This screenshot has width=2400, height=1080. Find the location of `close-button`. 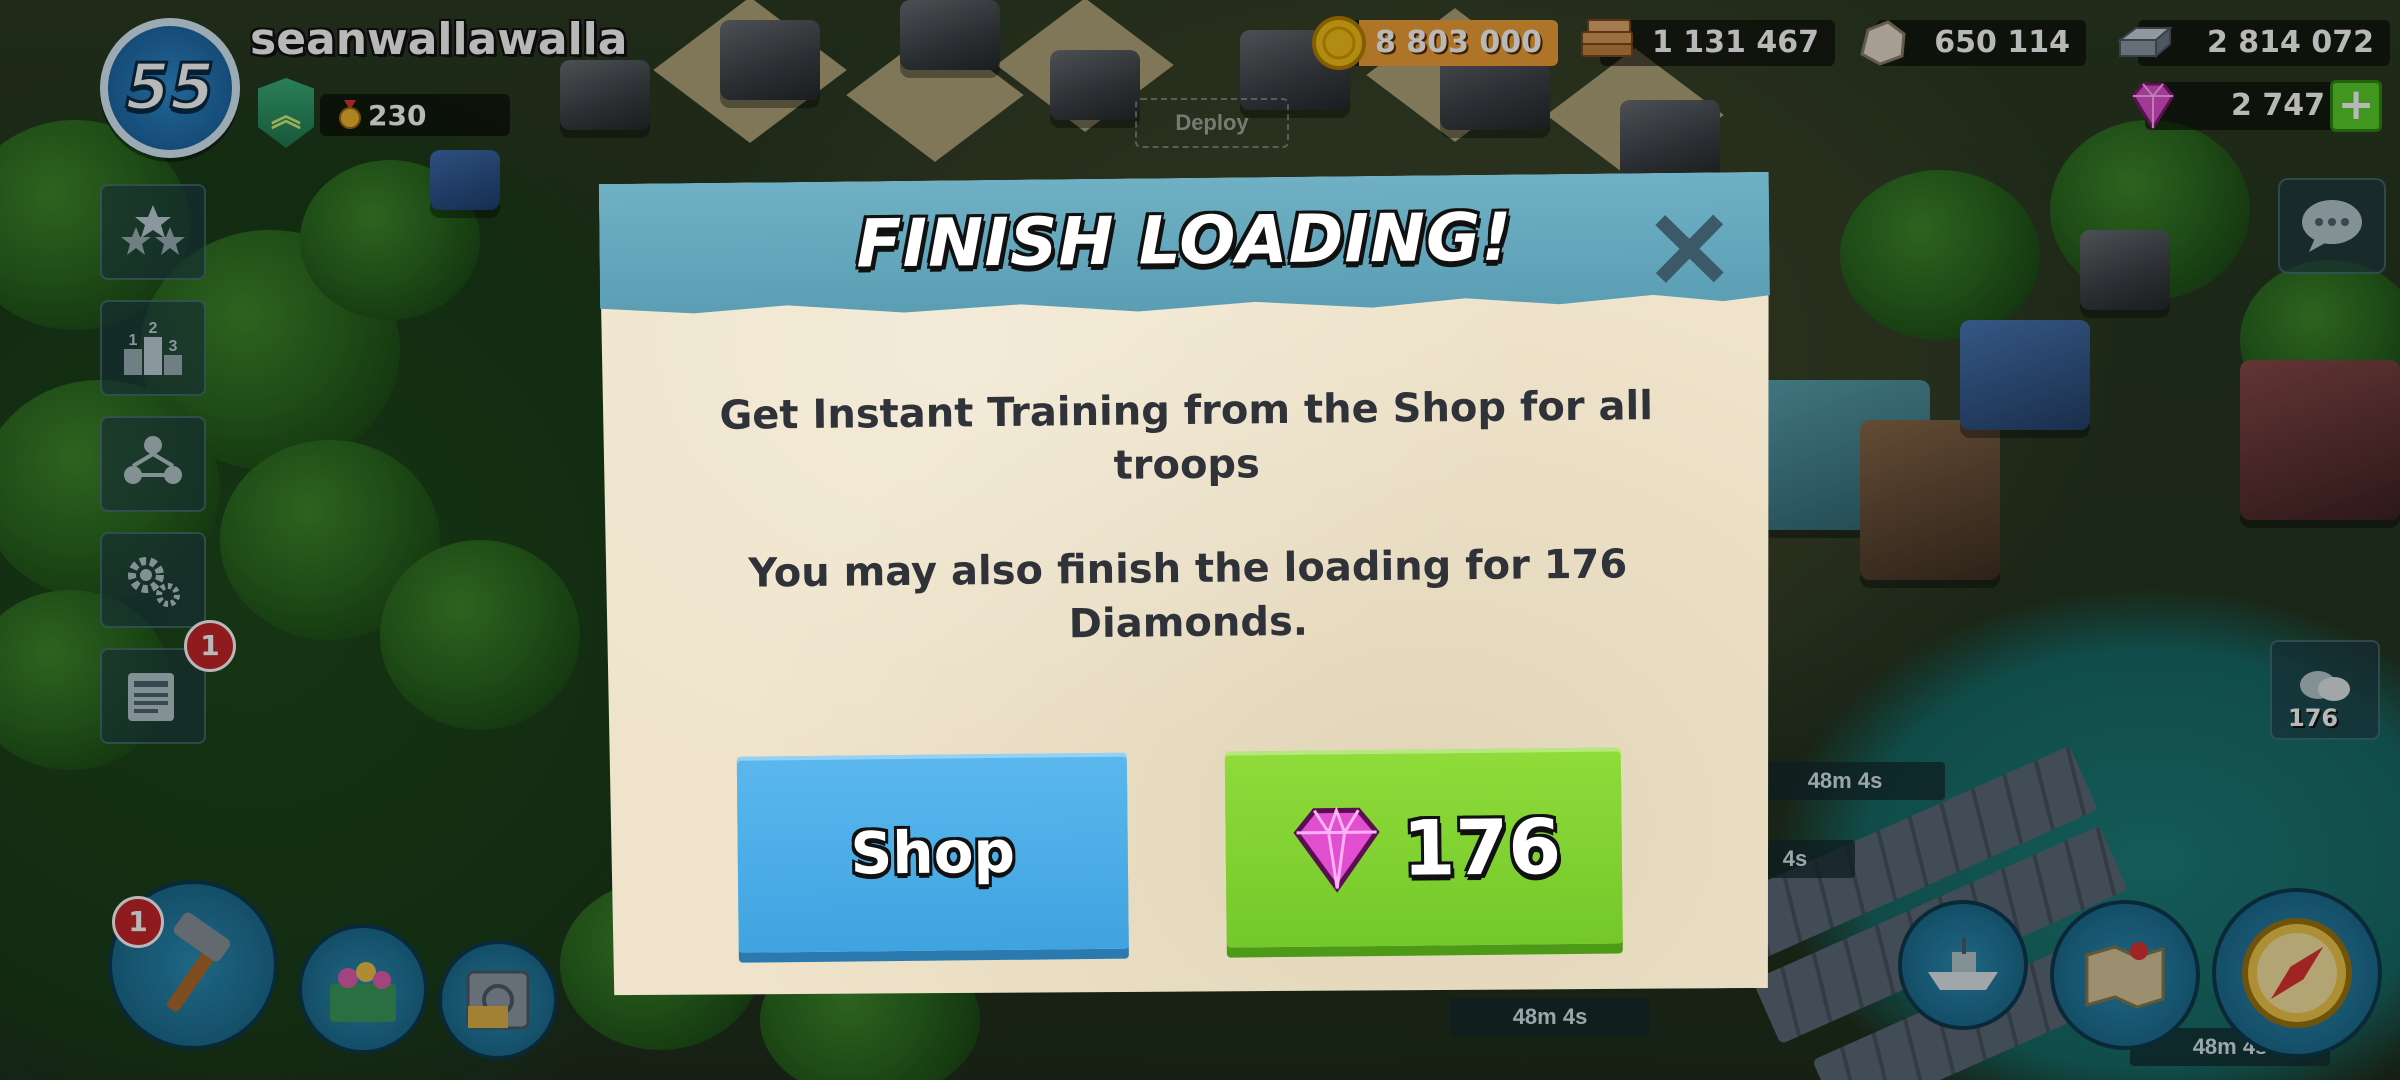

close-button is located at coordinates (1689, 248).